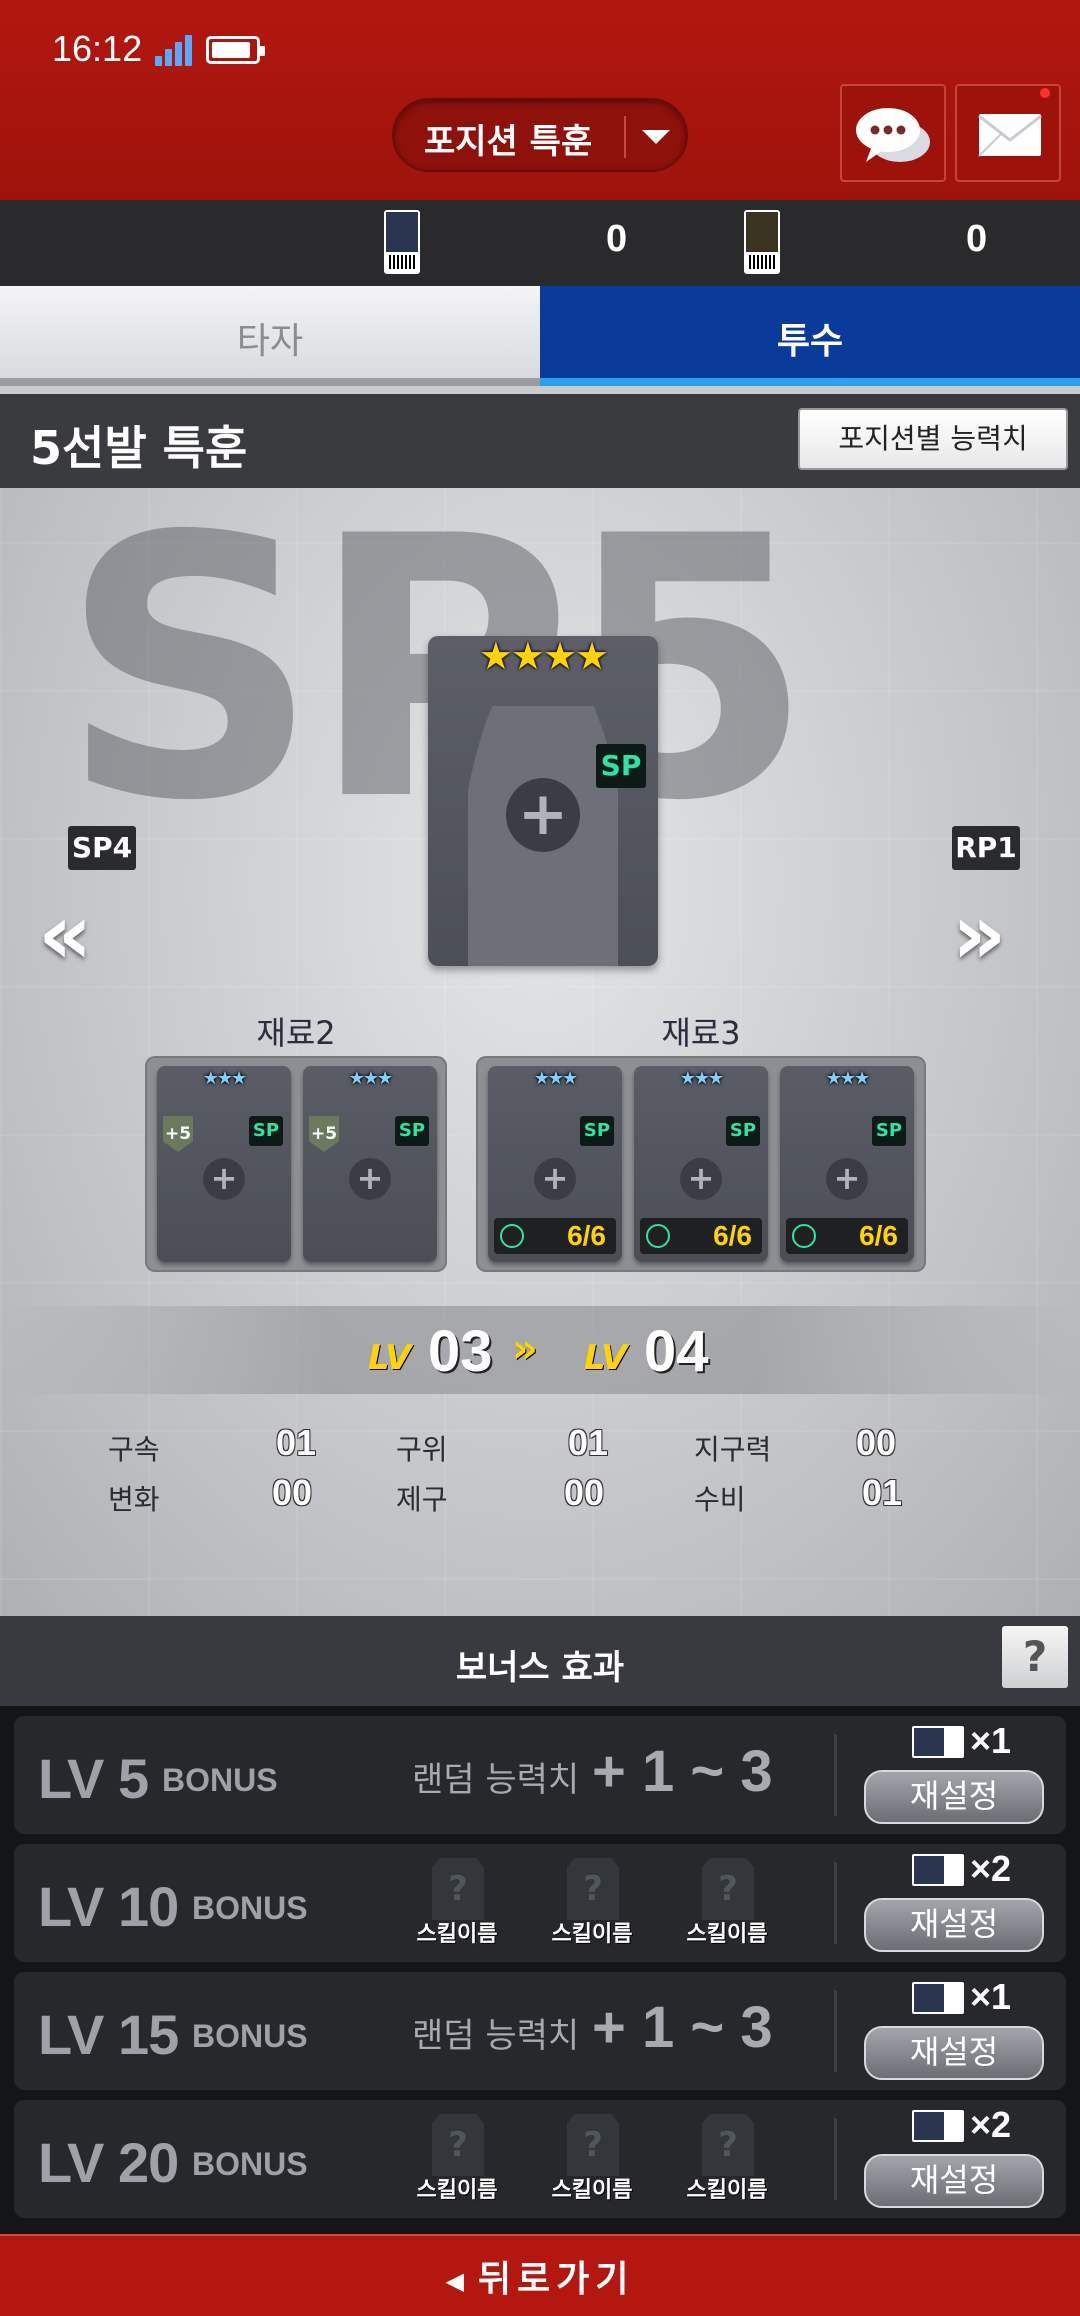 Image resolution: width=1080 pixels, height=2316 pixels. Describe the element at coordinates (606, 1358) in the screenshot. I see `lv-tag: LV` at that location.